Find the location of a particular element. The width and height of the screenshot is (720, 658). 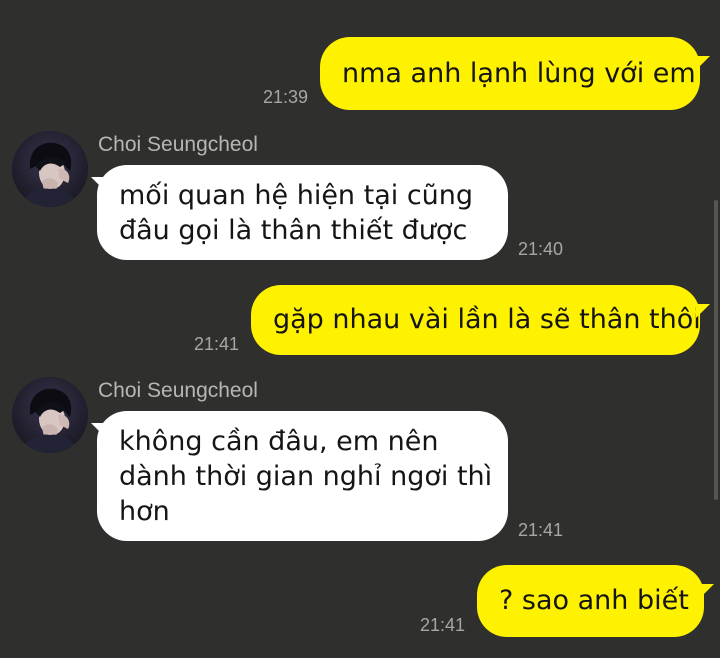

message-text-line: không cần đâu, em nên is located at coordinates (279, 441).